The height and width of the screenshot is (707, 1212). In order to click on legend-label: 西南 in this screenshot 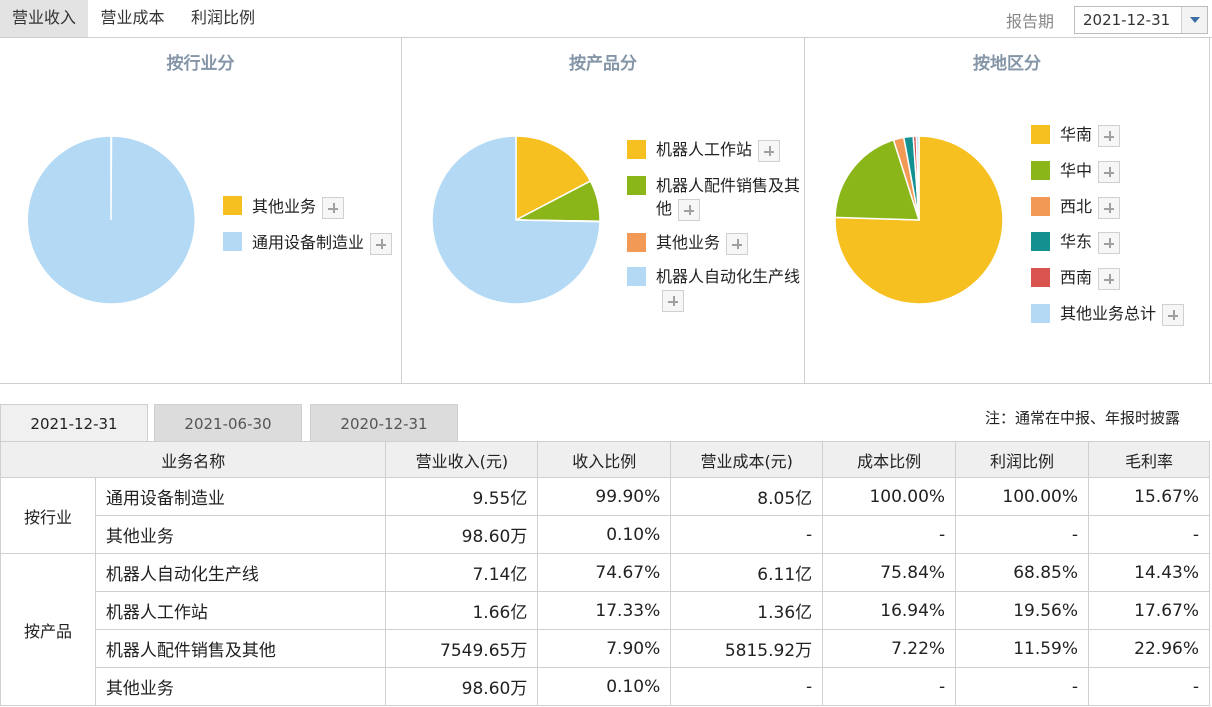, I will do `click(1076, 277)`.